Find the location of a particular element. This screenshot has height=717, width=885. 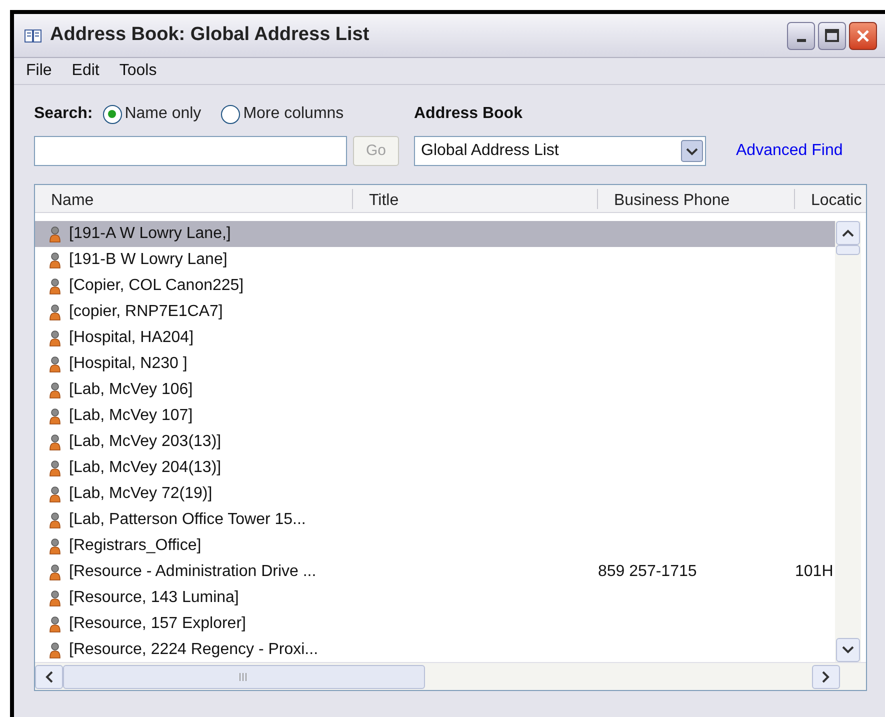

search-field is located at coordinates (190, 151).